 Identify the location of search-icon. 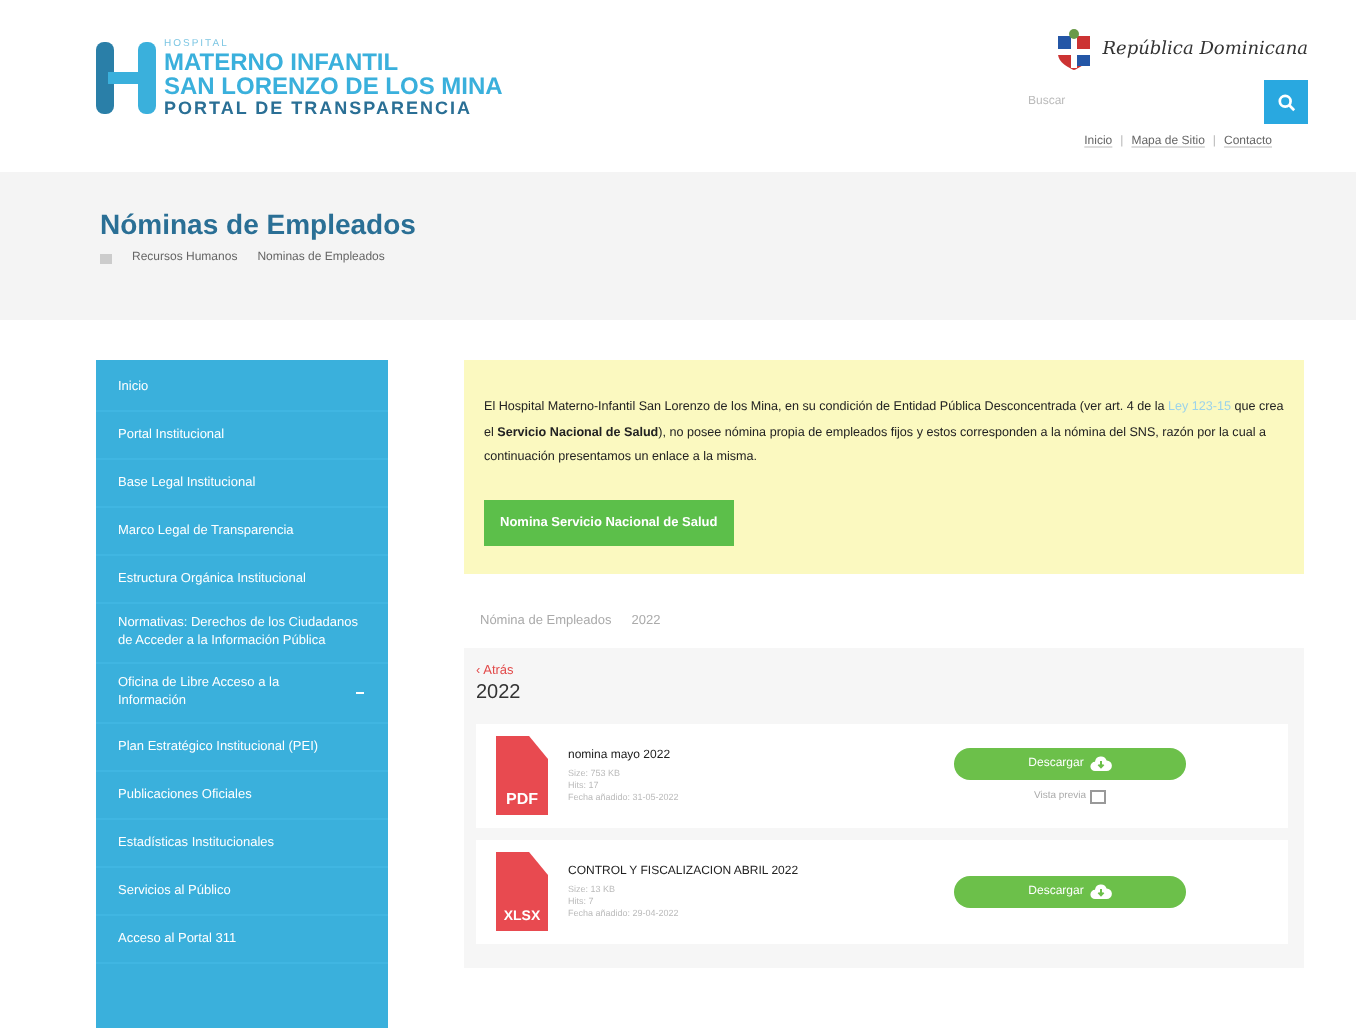
(1286, 102).